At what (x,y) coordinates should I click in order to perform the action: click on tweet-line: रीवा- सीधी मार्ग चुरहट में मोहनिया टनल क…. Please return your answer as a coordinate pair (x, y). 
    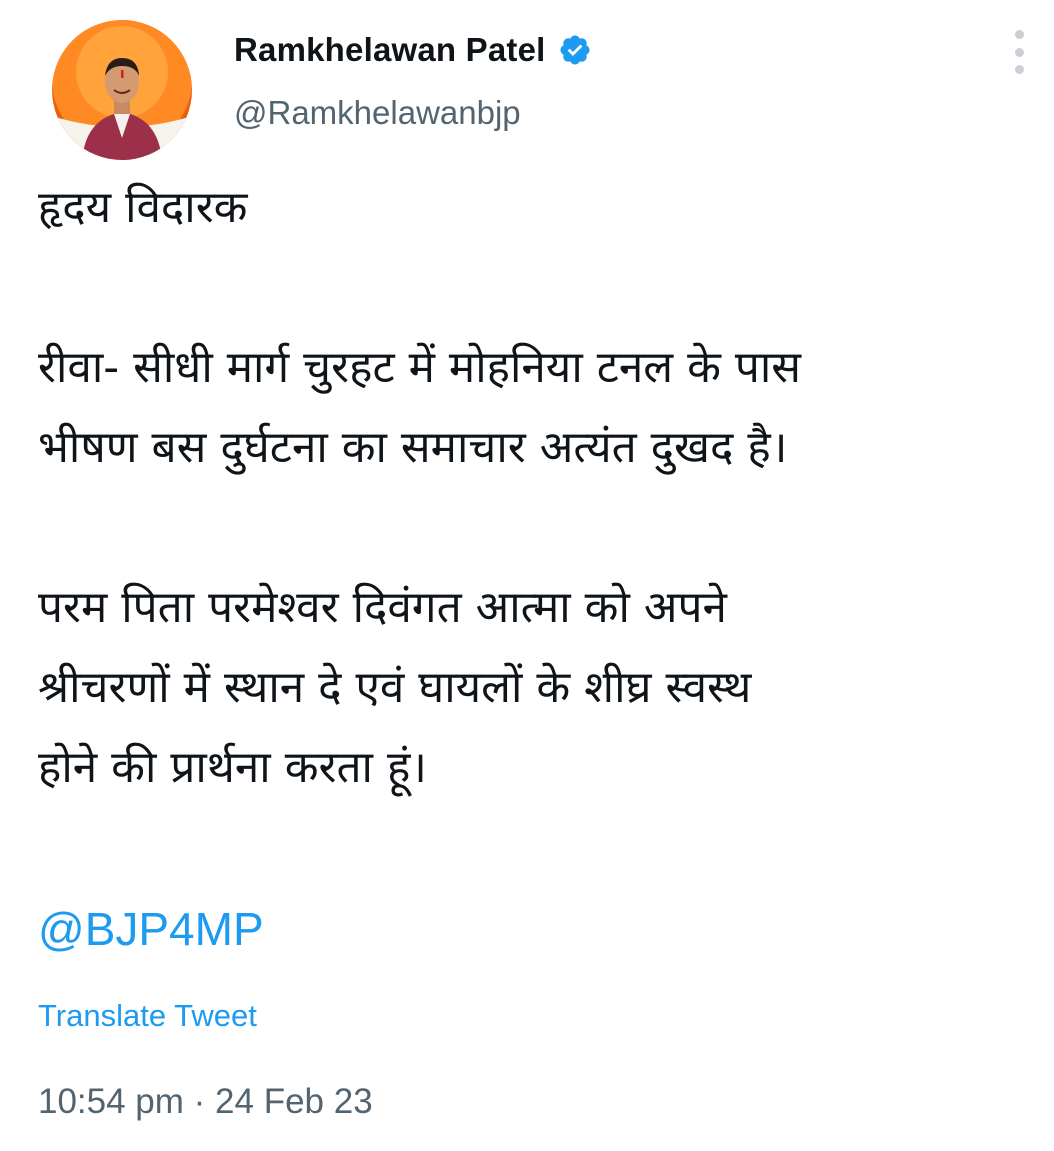
    Looking at the image, I should click on (420, 367).